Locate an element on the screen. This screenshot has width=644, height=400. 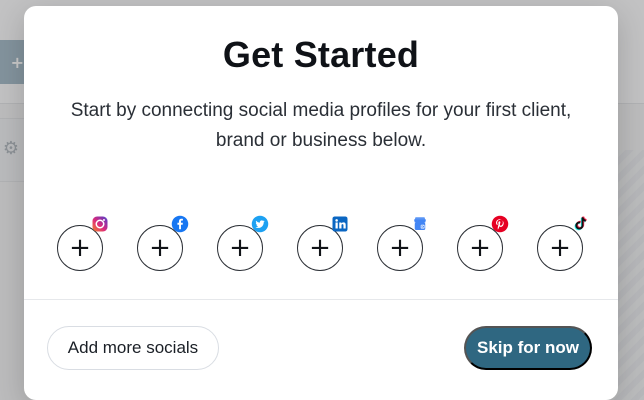
social-twitter: + is located at coordinates (243, 242).